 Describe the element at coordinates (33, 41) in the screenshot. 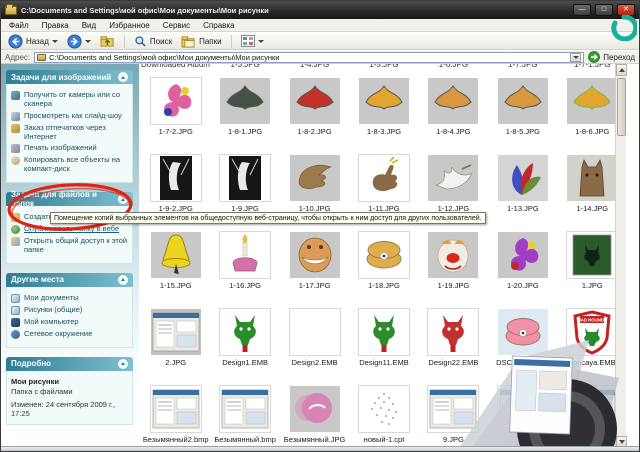

I see `back-button: Назад` at that location.